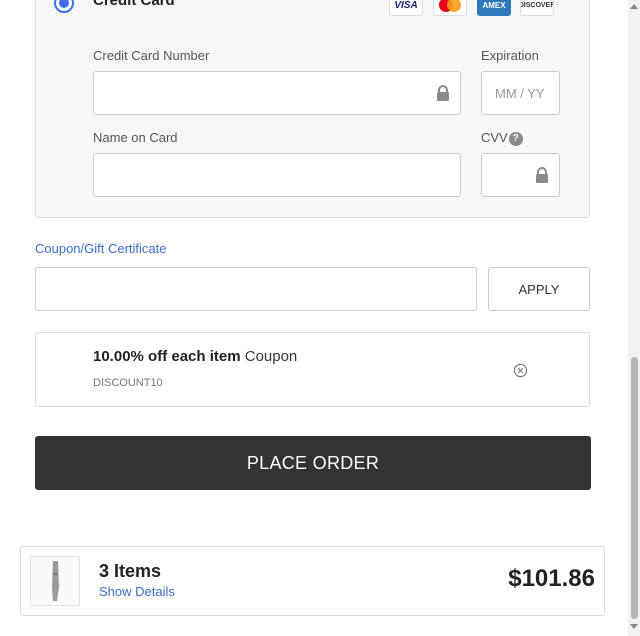  Describe the element at coordinates (135, 137) in the screenshot. I see `name-on-card-label: Name on Card` at that location.